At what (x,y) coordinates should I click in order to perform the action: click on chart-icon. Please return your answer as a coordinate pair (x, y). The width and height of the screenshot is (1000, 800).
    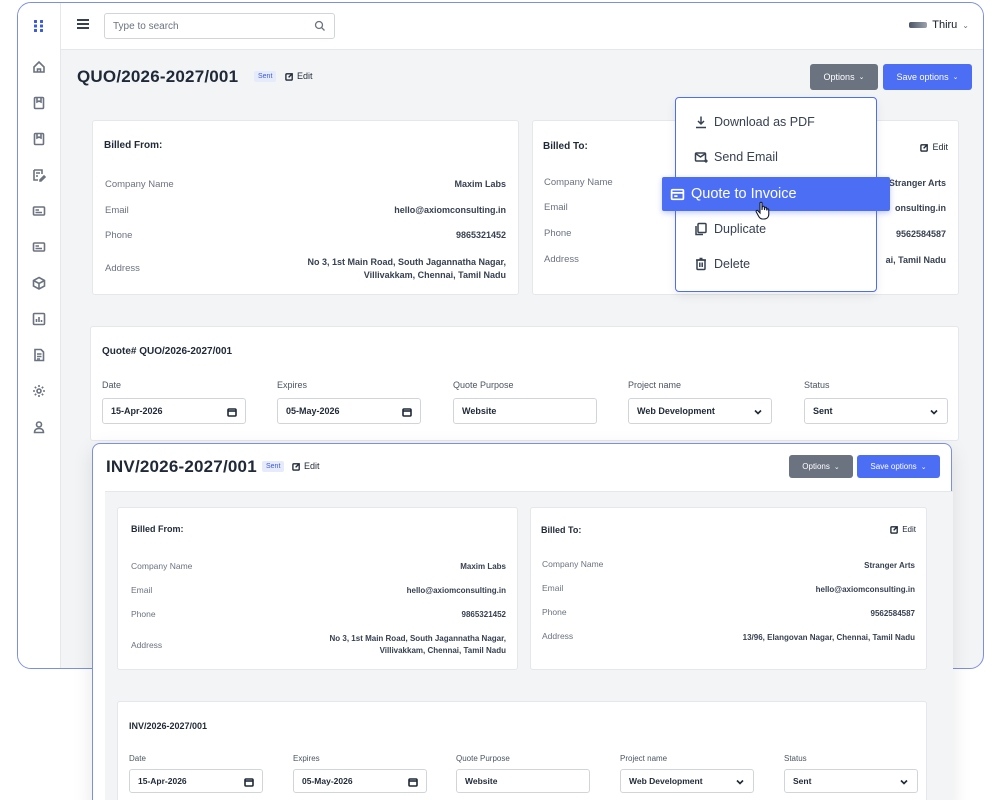
    Looking at the image, I should click on (39, 319).